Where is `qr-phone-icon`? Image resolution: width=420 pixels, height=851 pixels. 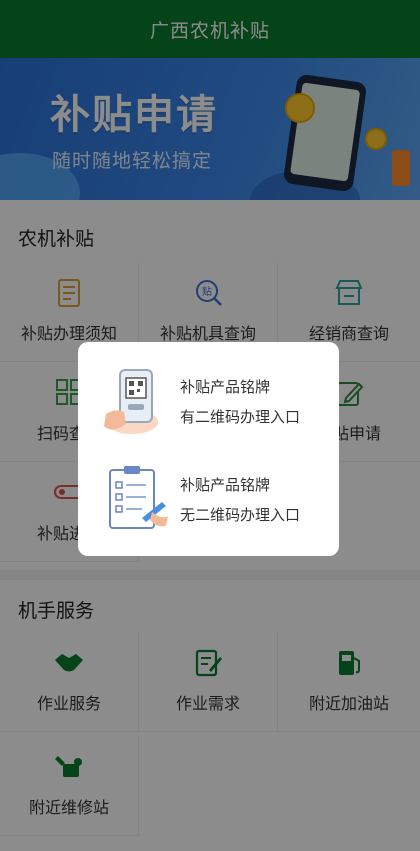 qr-phone-icon is located at coordinates (131, 401).